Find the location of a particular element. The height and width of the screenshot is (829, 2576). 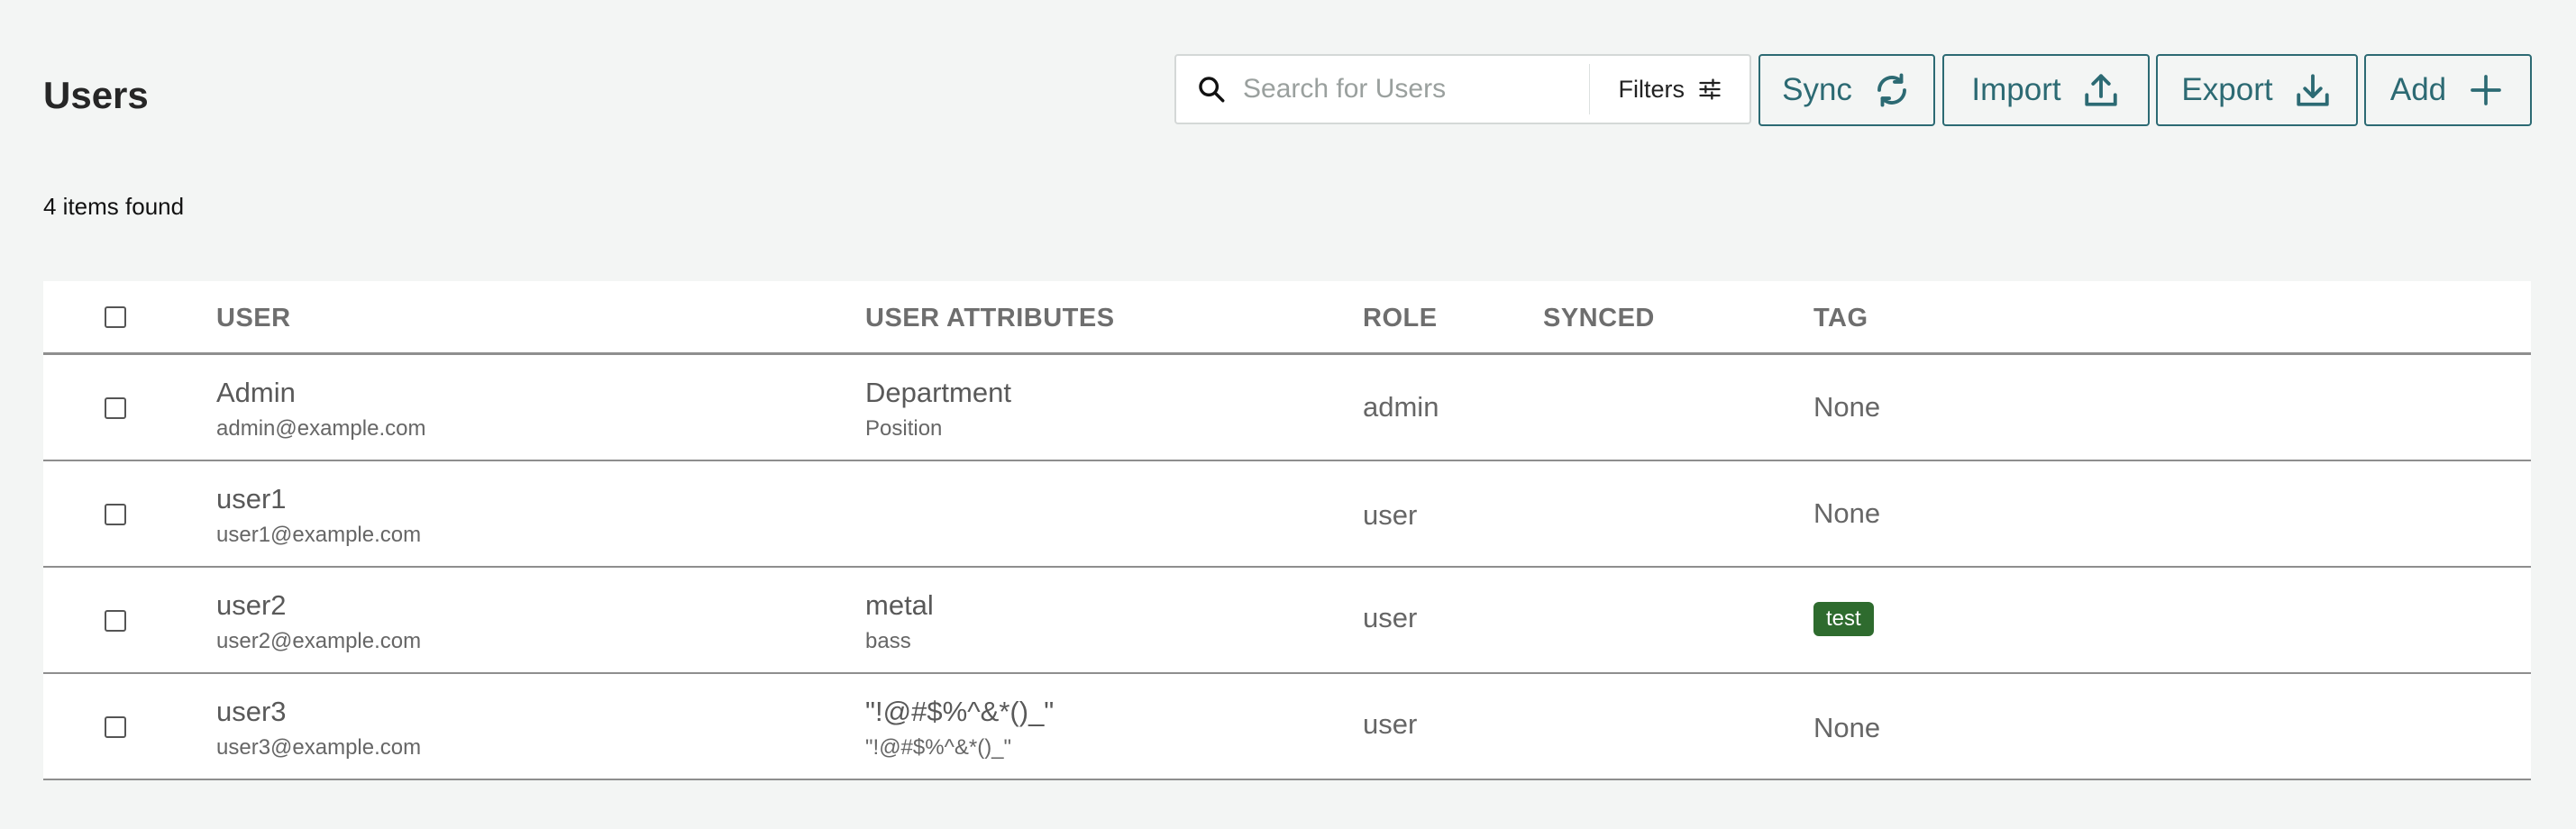

sync-icon is located at coordinates (1892, 90).